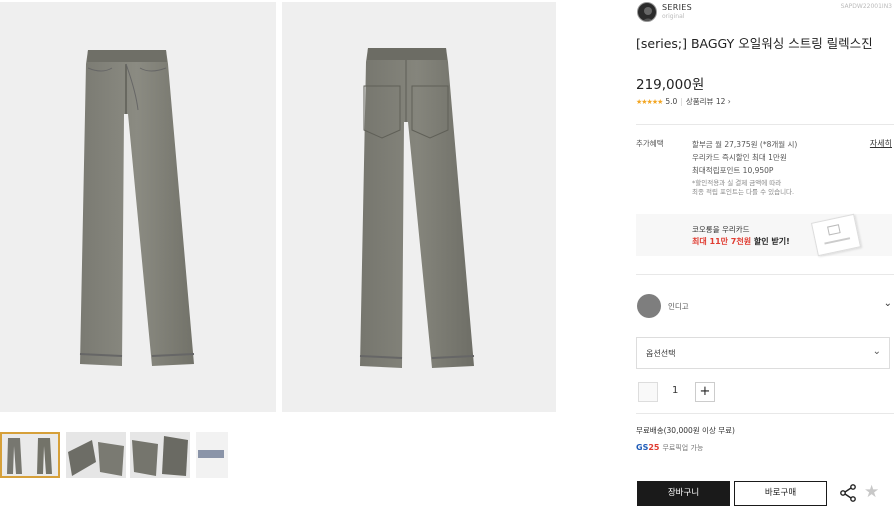 This screenshot has height=512, width=894. What do you see at coordinates (678, 306) in the screenshot?
I see `color-name: 인디고` at bounding box center [678, 306].